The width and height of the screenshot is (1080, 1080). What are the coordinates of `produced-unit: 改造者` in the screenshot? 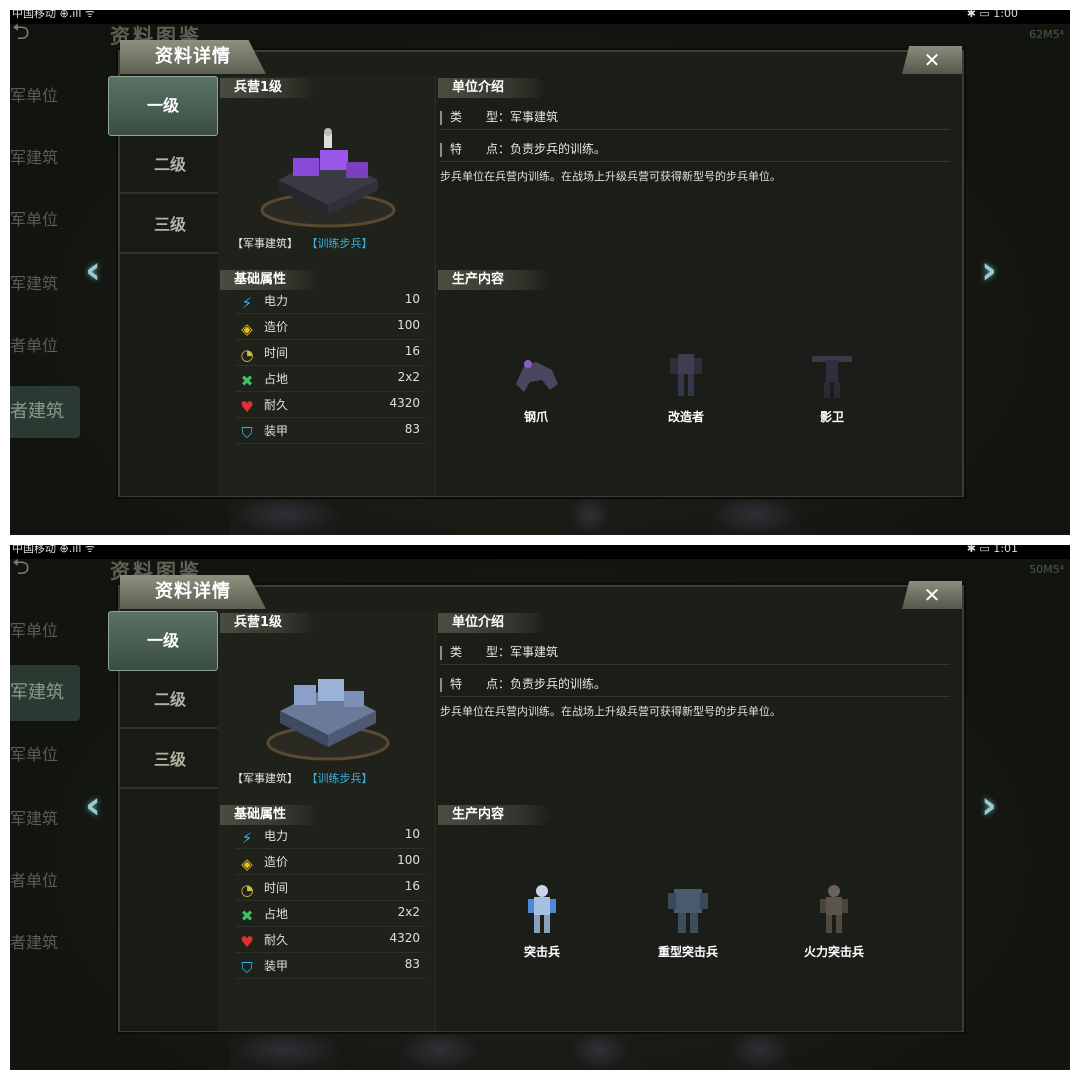 It's located at (686, 384).